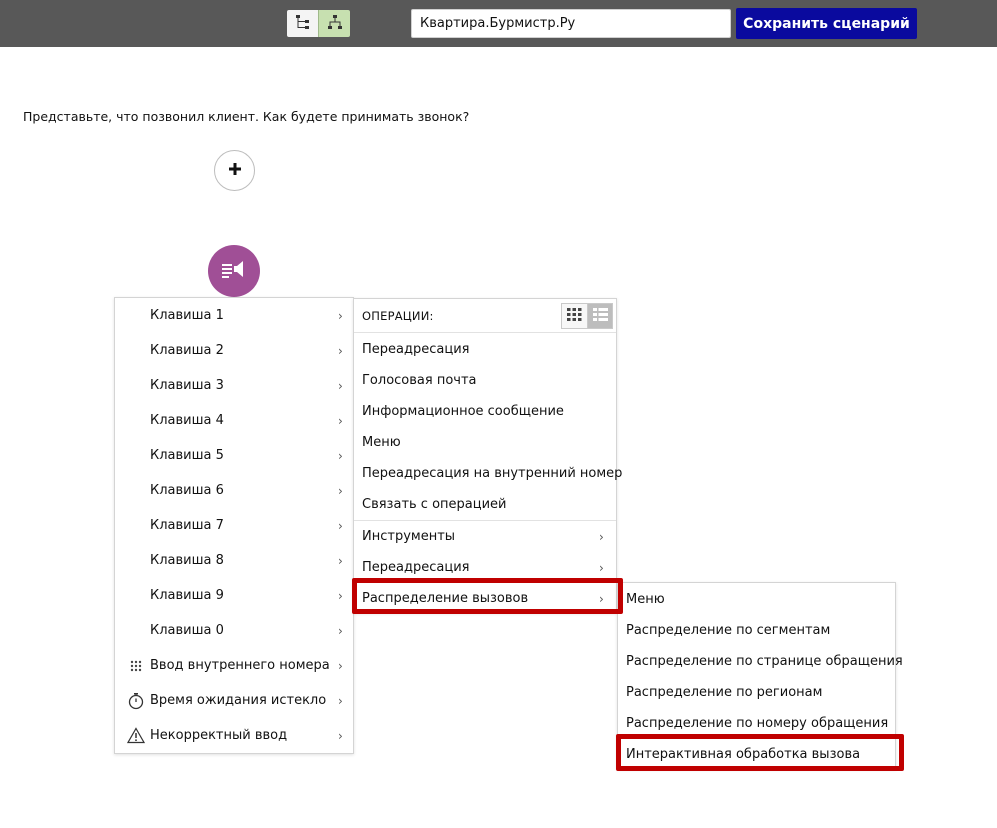 Image resolution: width=997 pixels, height=828 pixels. I want to click on menu-item-label: Распределение по регионам, so click(724, 692).